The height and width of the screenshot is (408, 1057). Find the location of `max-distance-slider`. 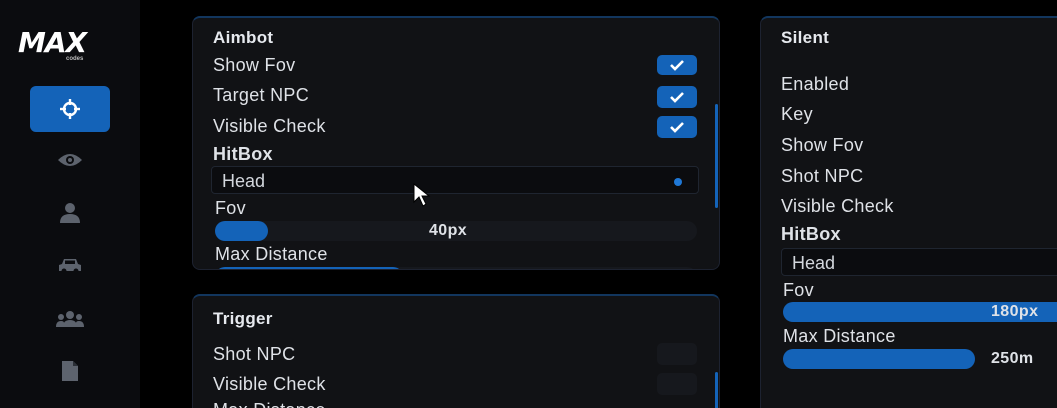

max-distance-slider is located at coordinates (456, 268).